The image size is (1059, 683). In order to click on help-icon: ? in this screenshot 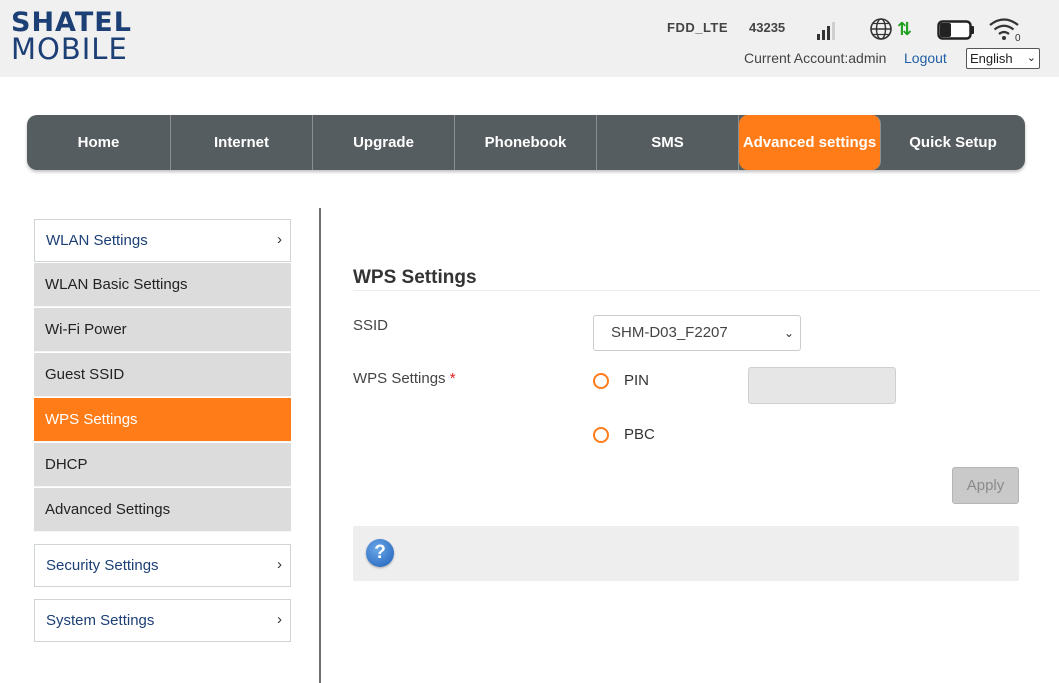, I will do `click(380, 553)`.